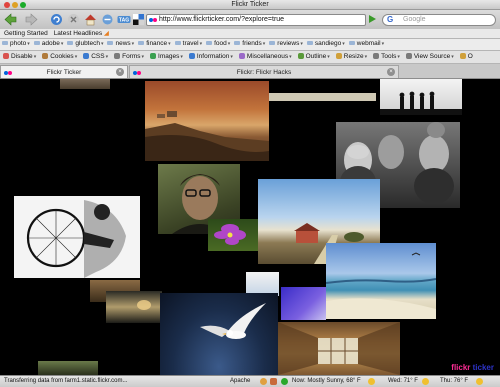 The height and width of the screenshot is (387, 500). Describe the element at coordinates (81, 33) in the screenshot. I see `bookmark-latest-headlines: Latest Headlines ◢` at that location.